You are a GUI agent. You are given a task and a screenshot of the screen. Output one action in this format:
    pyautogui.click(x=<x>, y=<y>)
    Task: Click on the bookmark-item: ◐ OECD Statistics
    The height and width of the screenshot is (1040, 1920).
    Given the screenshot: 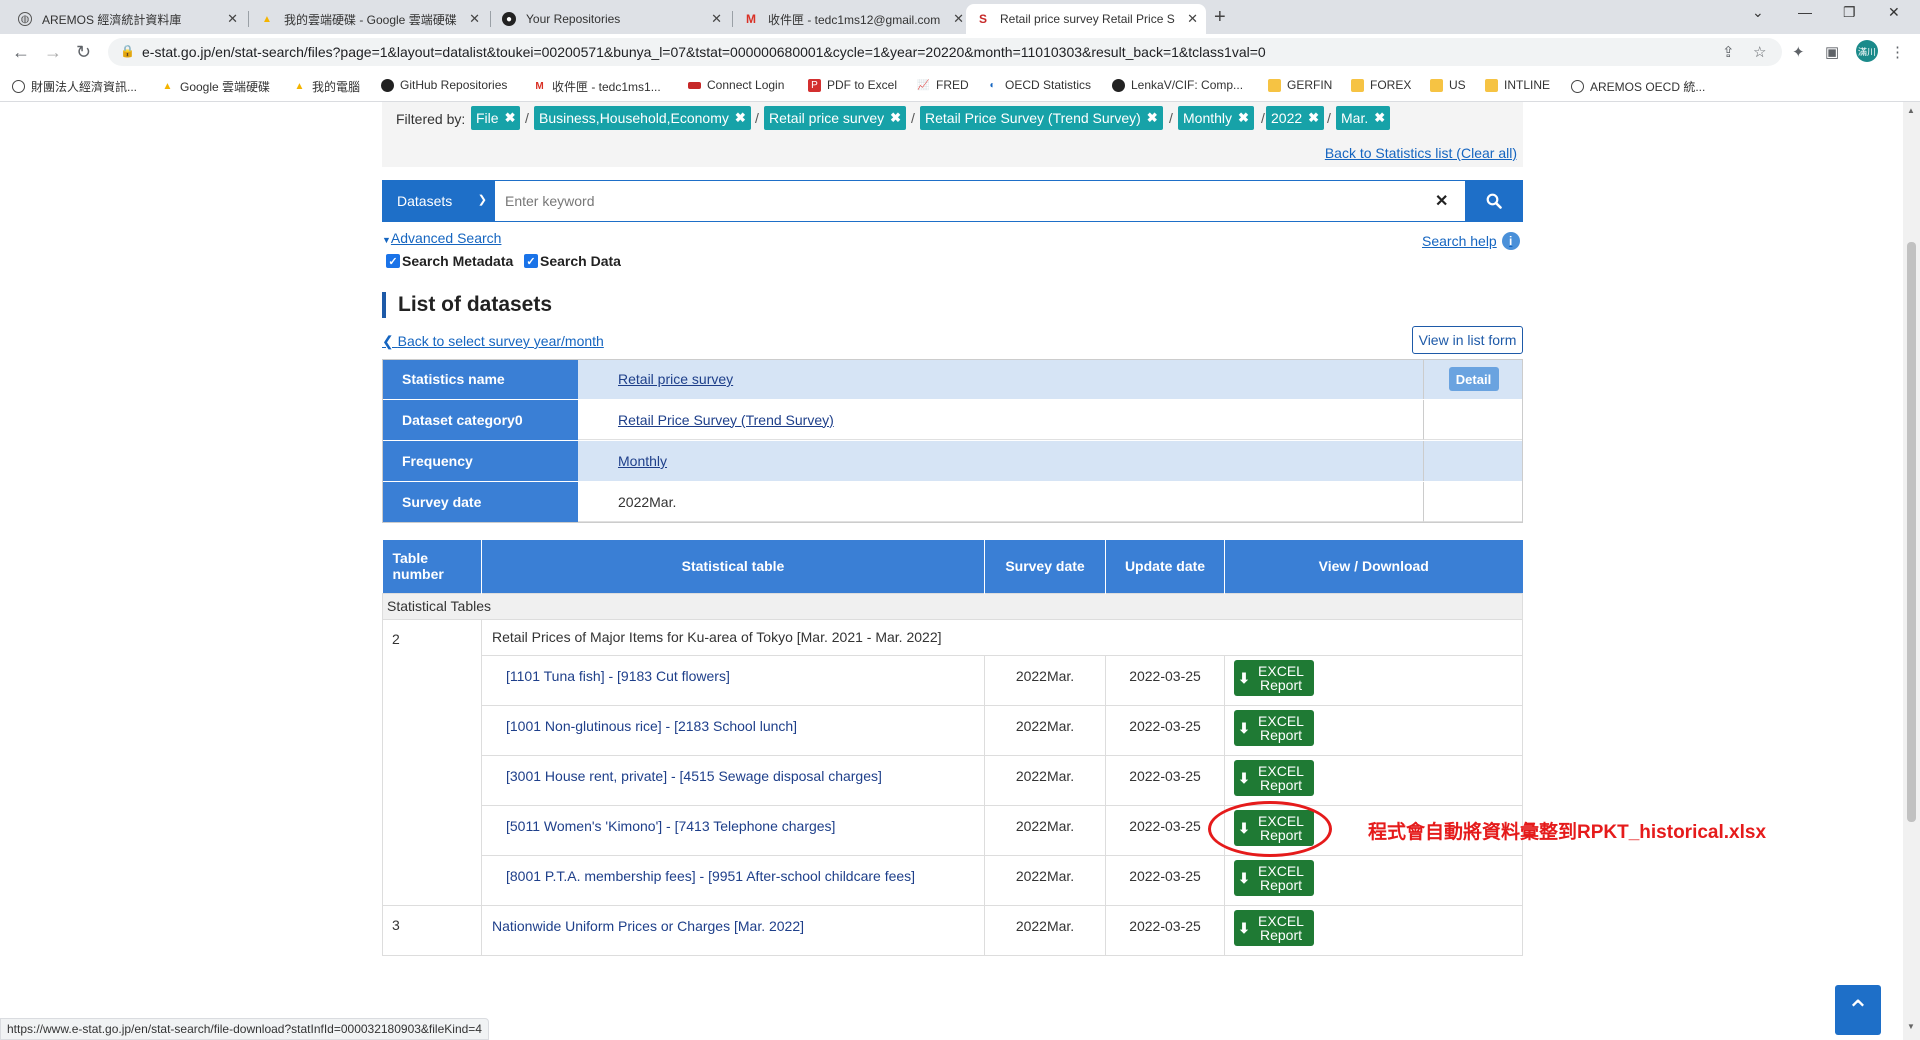 What is the action you would take?
    pyautogui.click(x=1038, y=85)
    